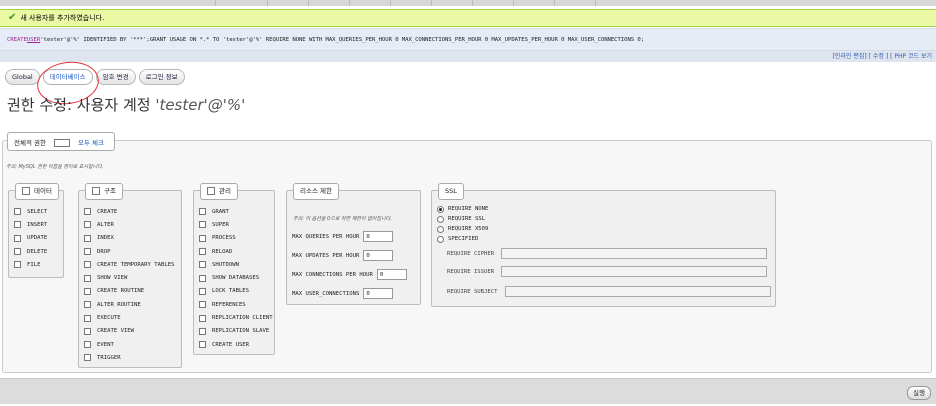  What do you see at coordinates (129, 304) in the screenshot?
I see `privilege-item: ALTER ROUTINE` at bounding box center [129, 304].